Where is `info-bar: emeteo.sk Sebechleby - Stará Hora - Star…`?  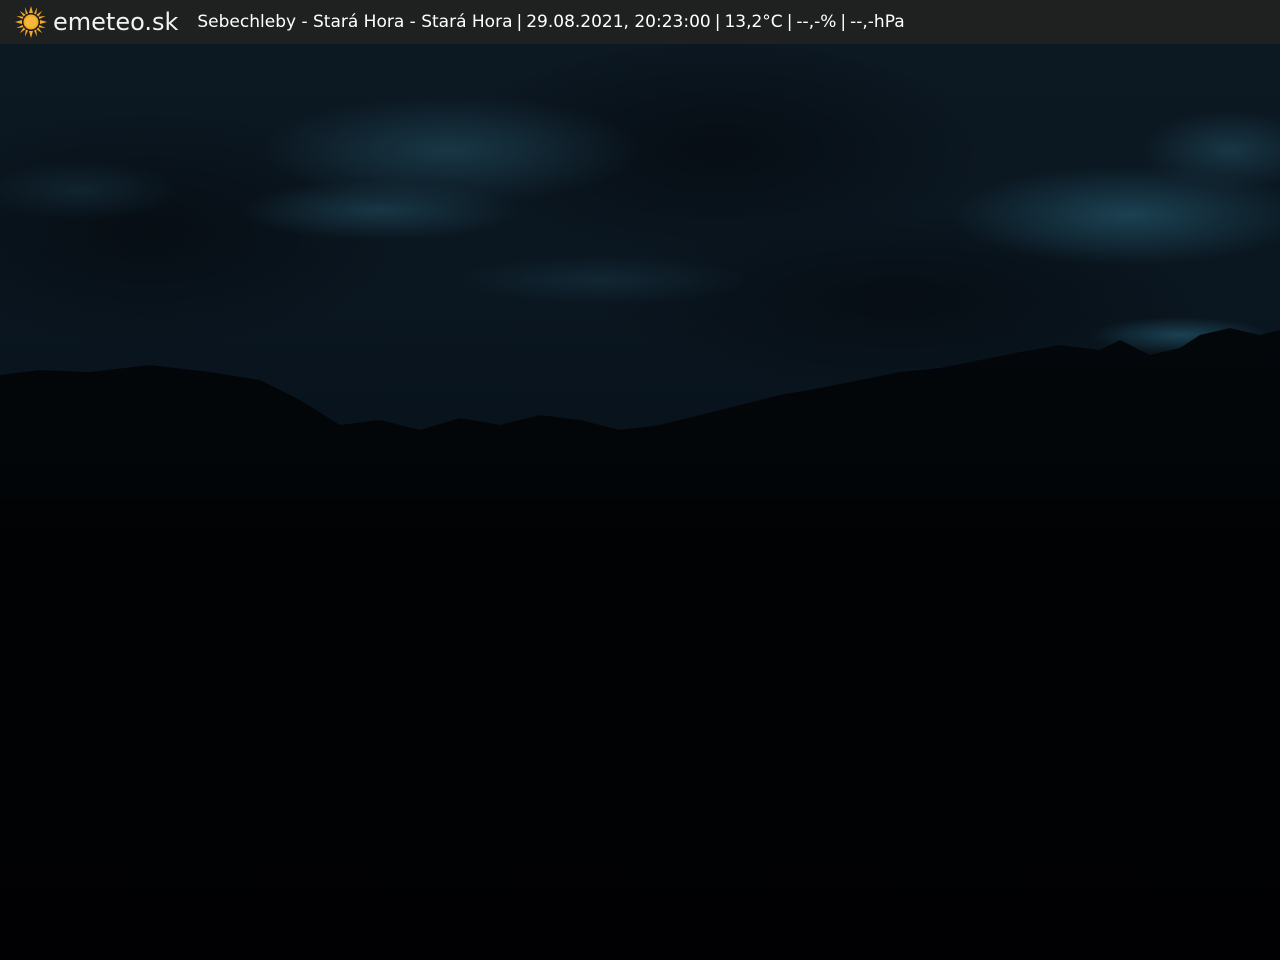 info-bar: emeteo.sk Sebechleby - Stará Hora - Star… is located at coordinates (640, 22).